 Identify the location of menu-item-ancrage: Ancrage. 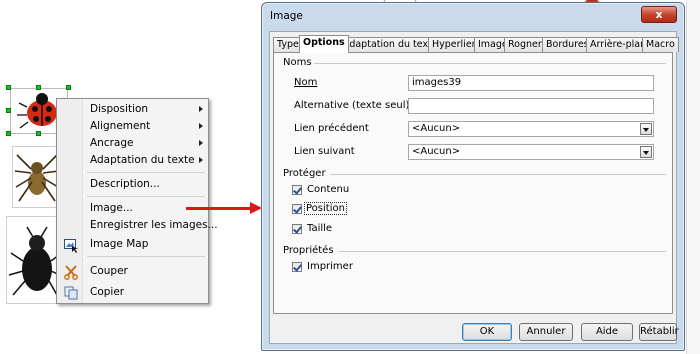
(133, 143).